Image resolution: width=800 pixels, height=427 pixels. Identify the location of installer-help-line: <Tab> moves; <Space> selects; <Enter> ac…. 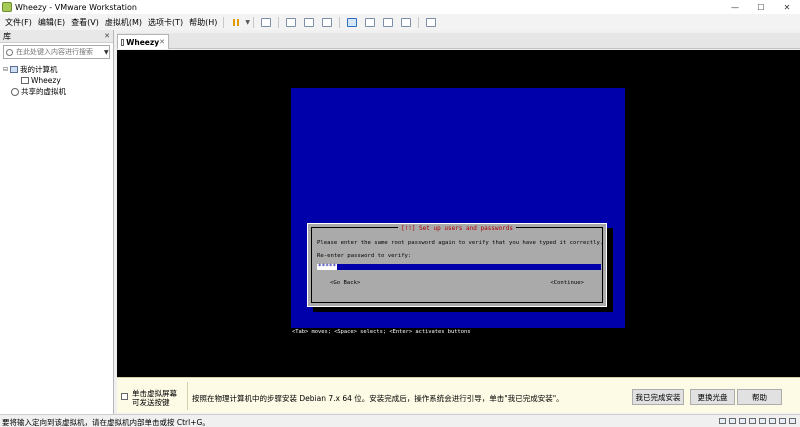
(458, 332).